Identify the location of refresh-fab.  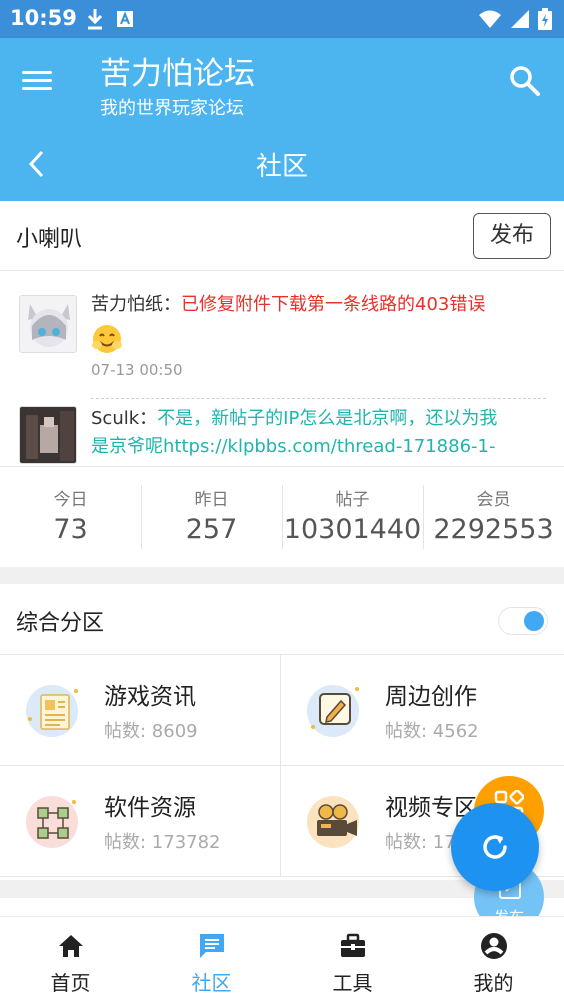
(495, 847).